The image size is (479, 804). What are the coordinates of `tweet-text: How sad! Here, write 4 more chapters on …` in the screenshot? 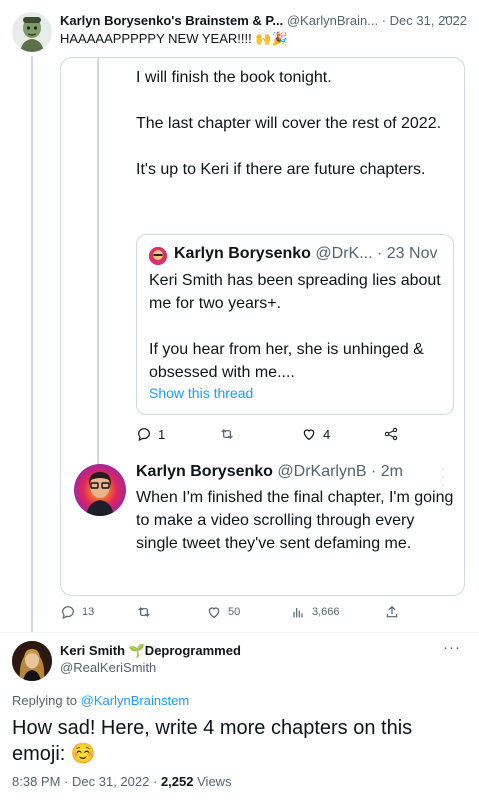 It's located at (212, 741).